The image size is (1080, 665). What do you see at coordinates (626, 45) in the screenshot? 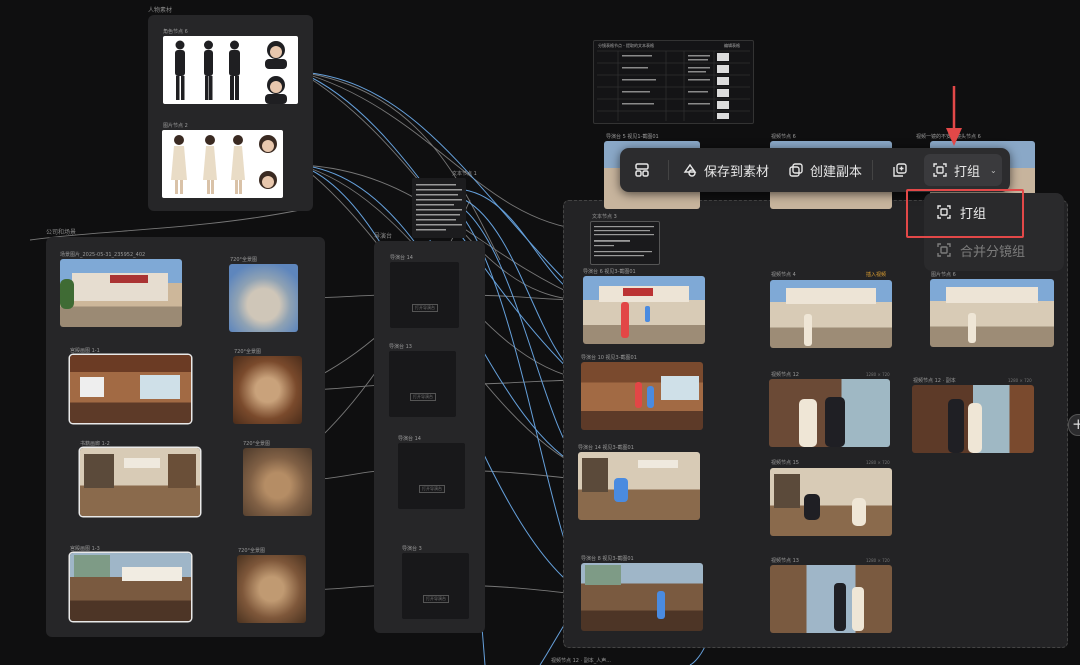
I see `table-title: 分镜表格节点 - 提取的文本表格` at bounding box center [626, 45].